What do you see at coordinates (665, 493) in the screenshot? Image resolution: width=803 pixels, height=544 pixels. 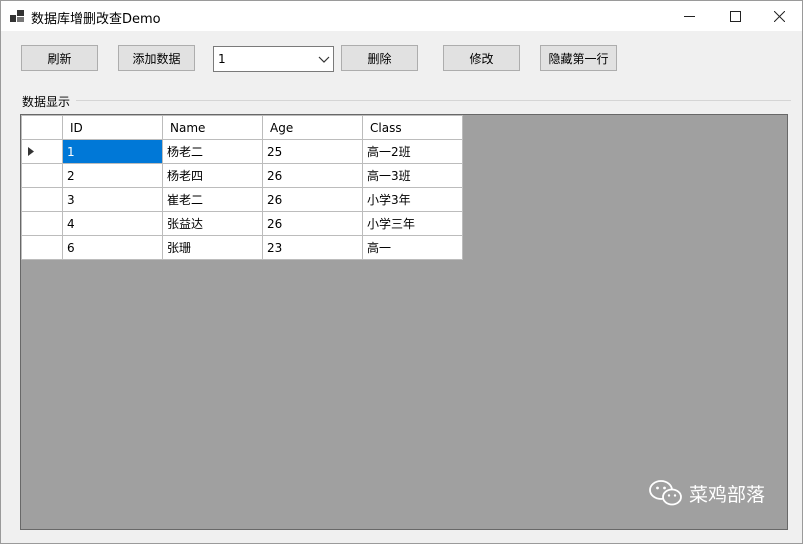 I see `wechat-icon` at bounding box center [665, 493].